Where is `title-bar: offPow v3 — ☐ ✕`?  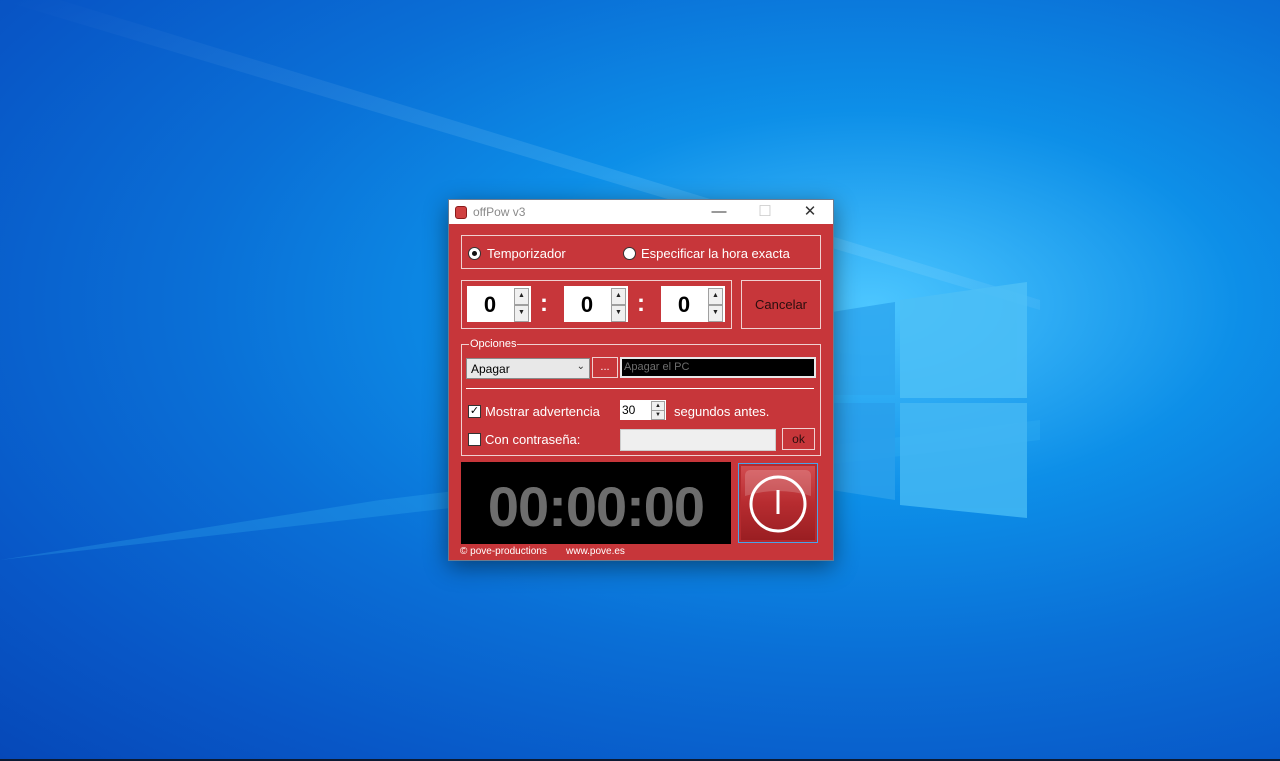 title-bar: offPow v3 — ☐ ✕ is located at coordinates (641, 212).